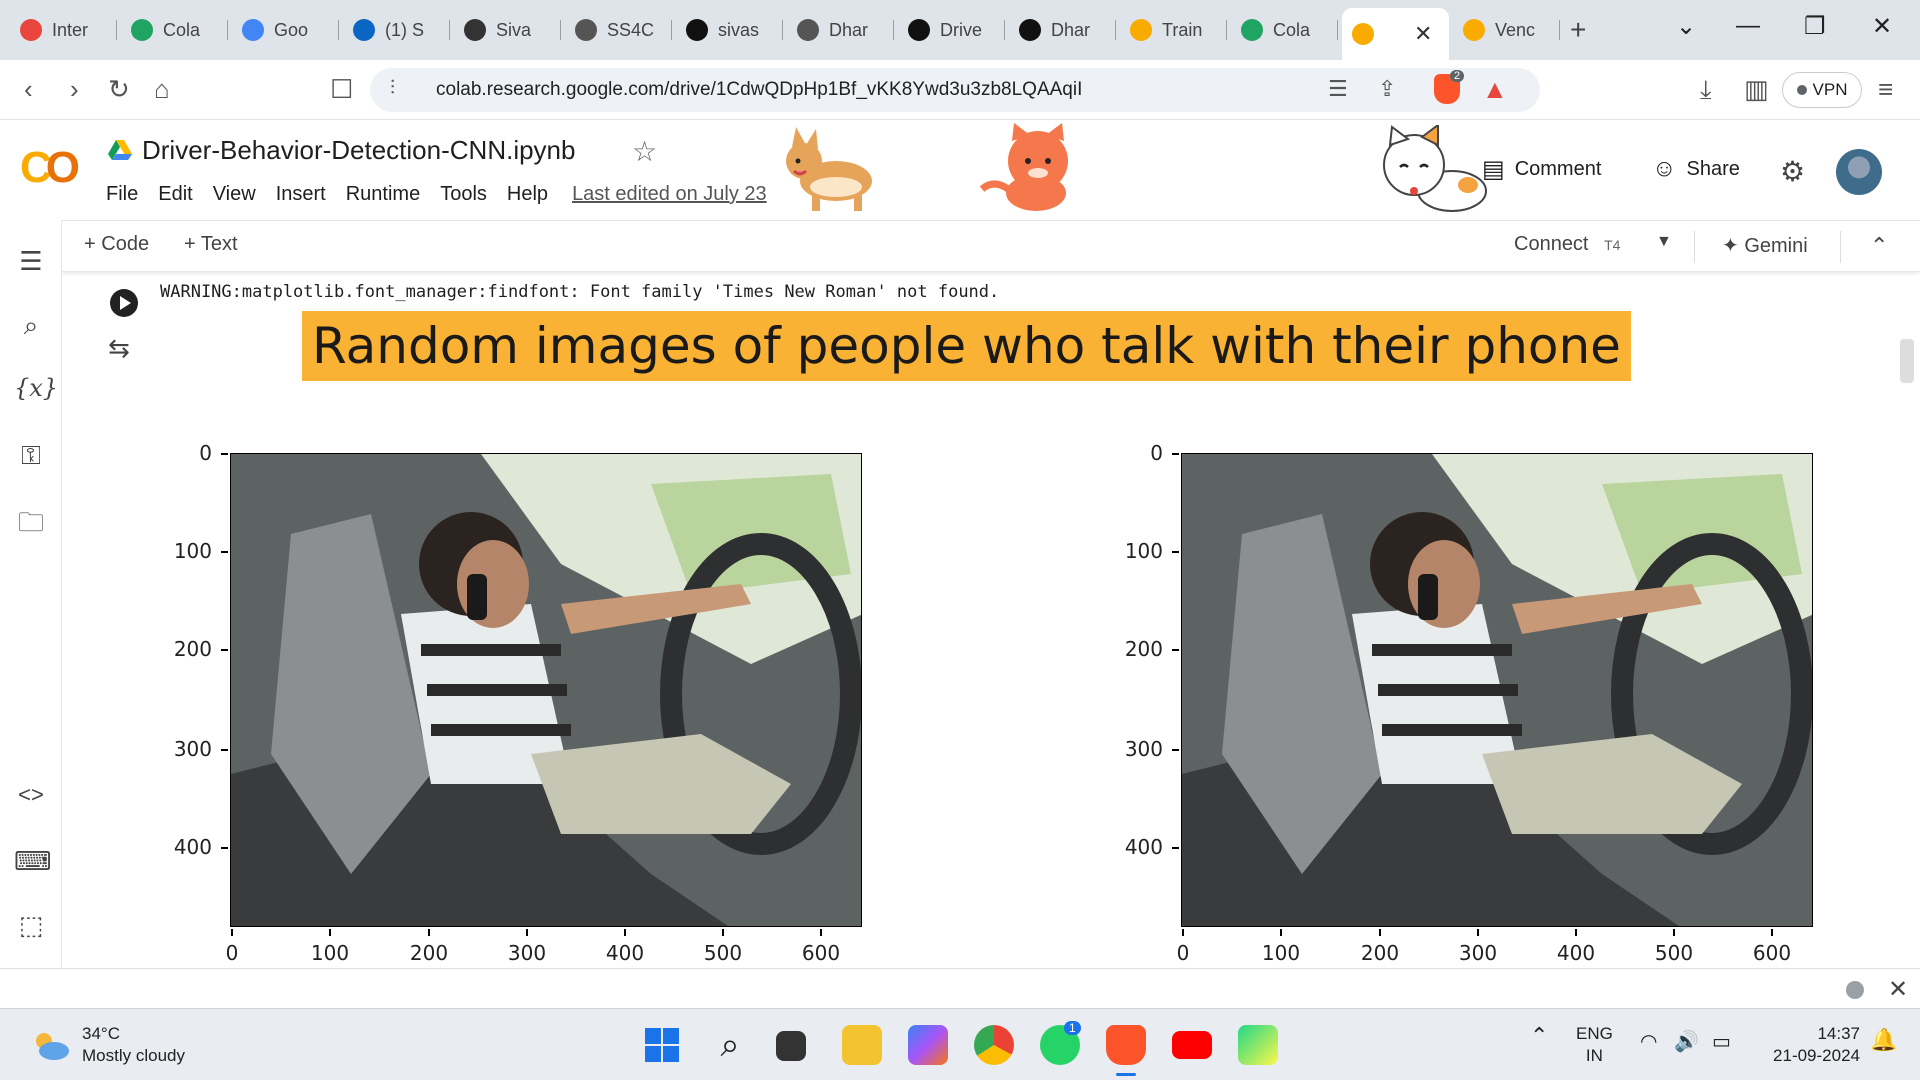  I want to click on runtime-dropdown-chevron-icon: ▼, so click(1664, 242).